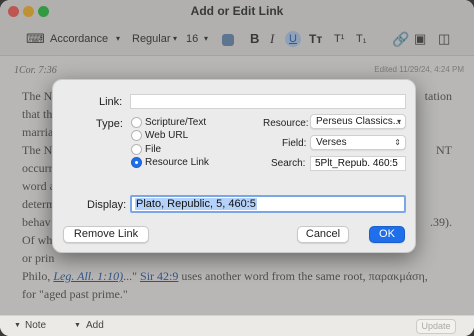  I want to click on radio-dot-selected, so click(136, 162).